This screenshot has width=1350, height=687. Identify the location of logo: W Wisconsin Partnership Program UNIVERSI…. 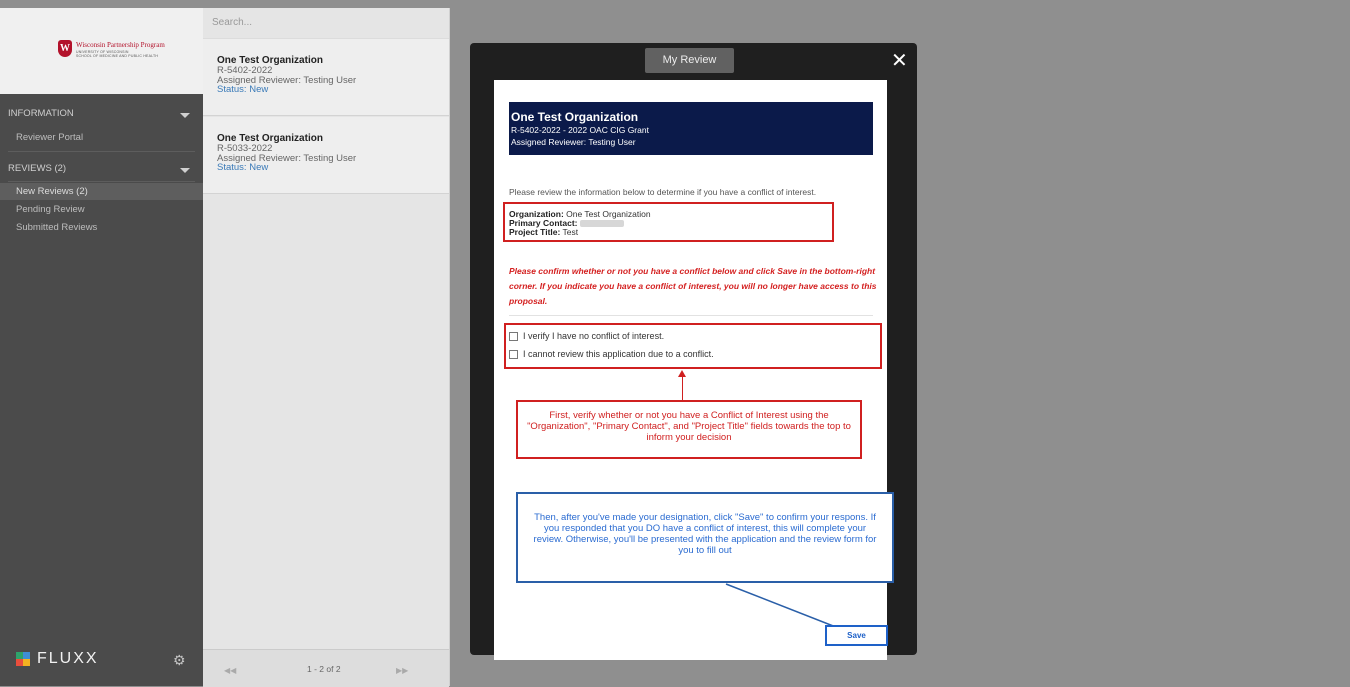
(101, 51).